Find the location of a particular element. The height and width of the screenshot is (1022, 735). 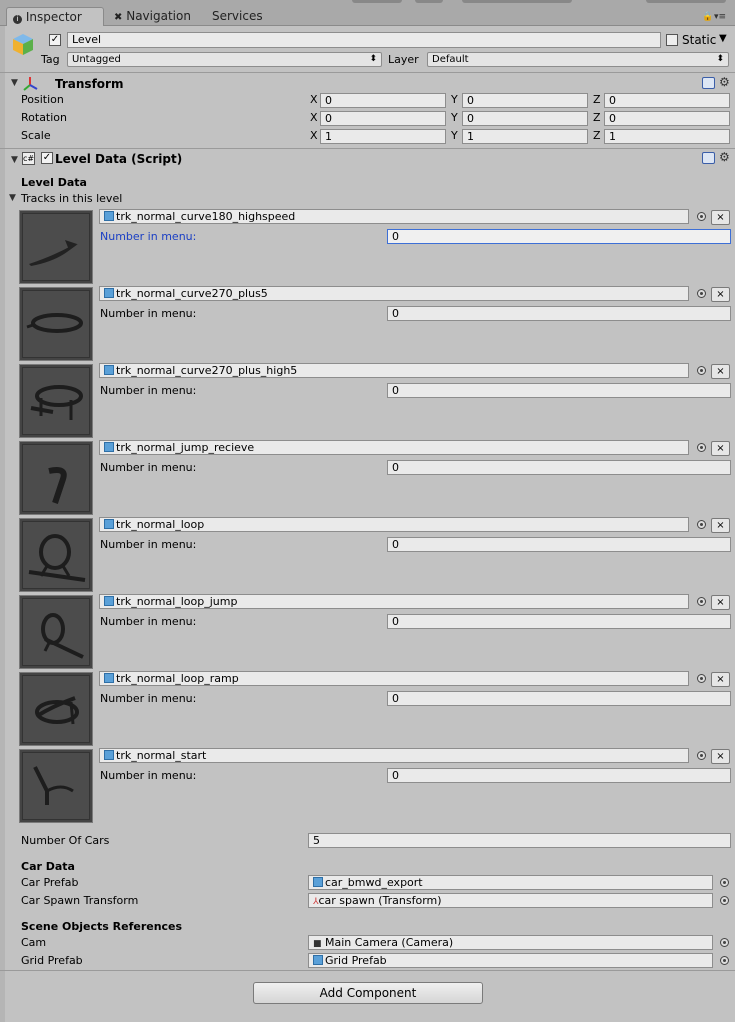

car-prefab-field: car_bmwd_export is located at coordinates (510, 882).